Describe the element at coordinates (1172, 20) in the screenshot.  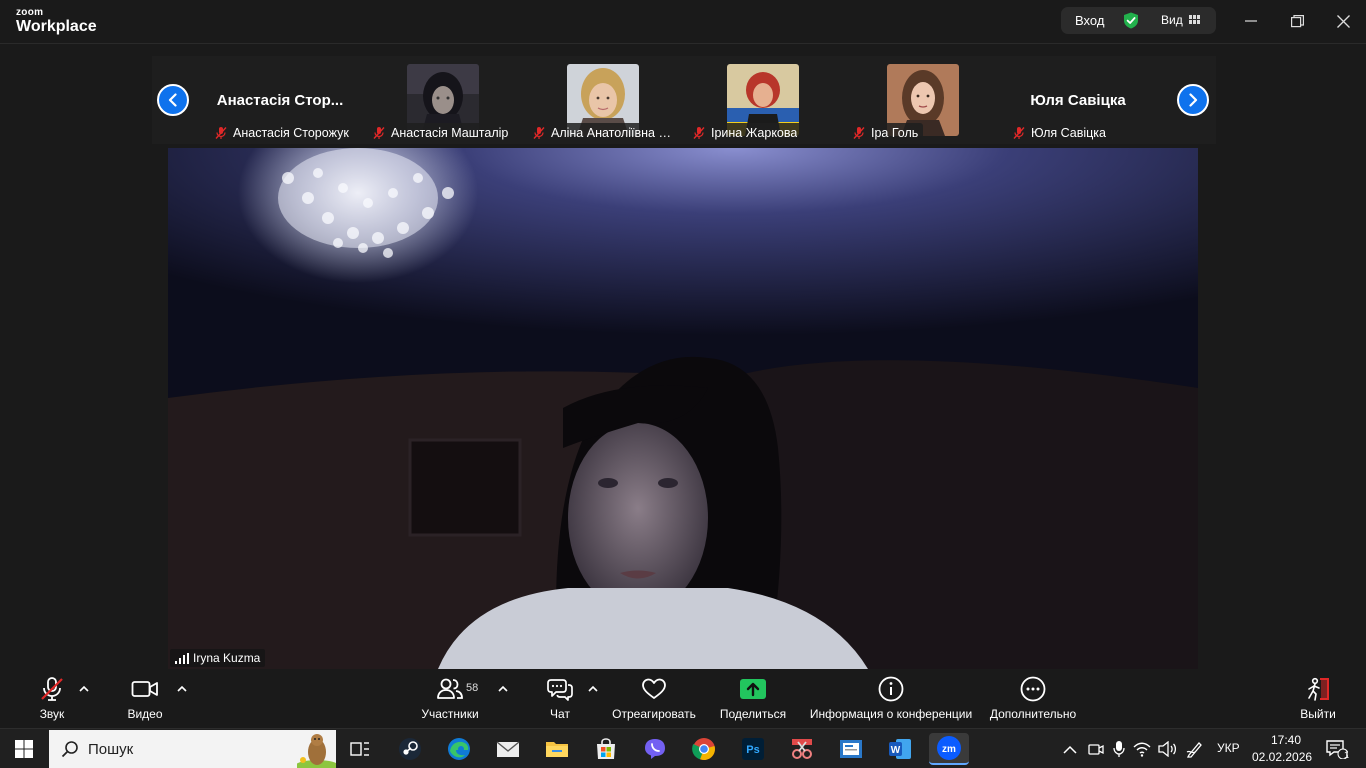
I see `view-button: Вид` at that location.